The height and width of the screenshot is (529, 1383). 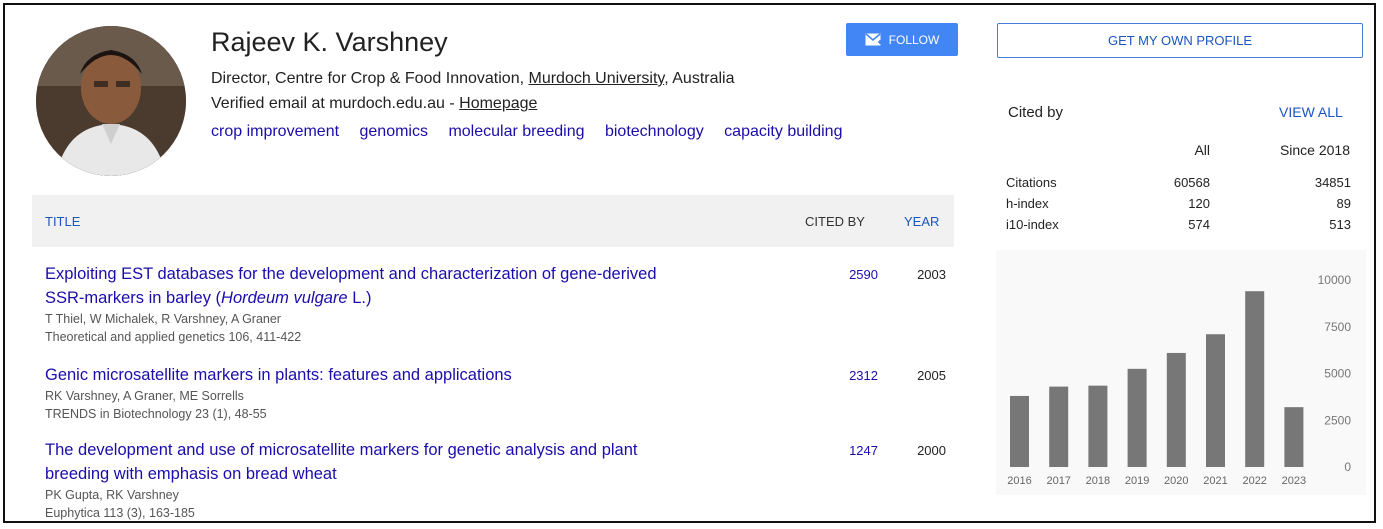 I want to click on sort-by-cited: CITED BY, so click(x=835, y=221).